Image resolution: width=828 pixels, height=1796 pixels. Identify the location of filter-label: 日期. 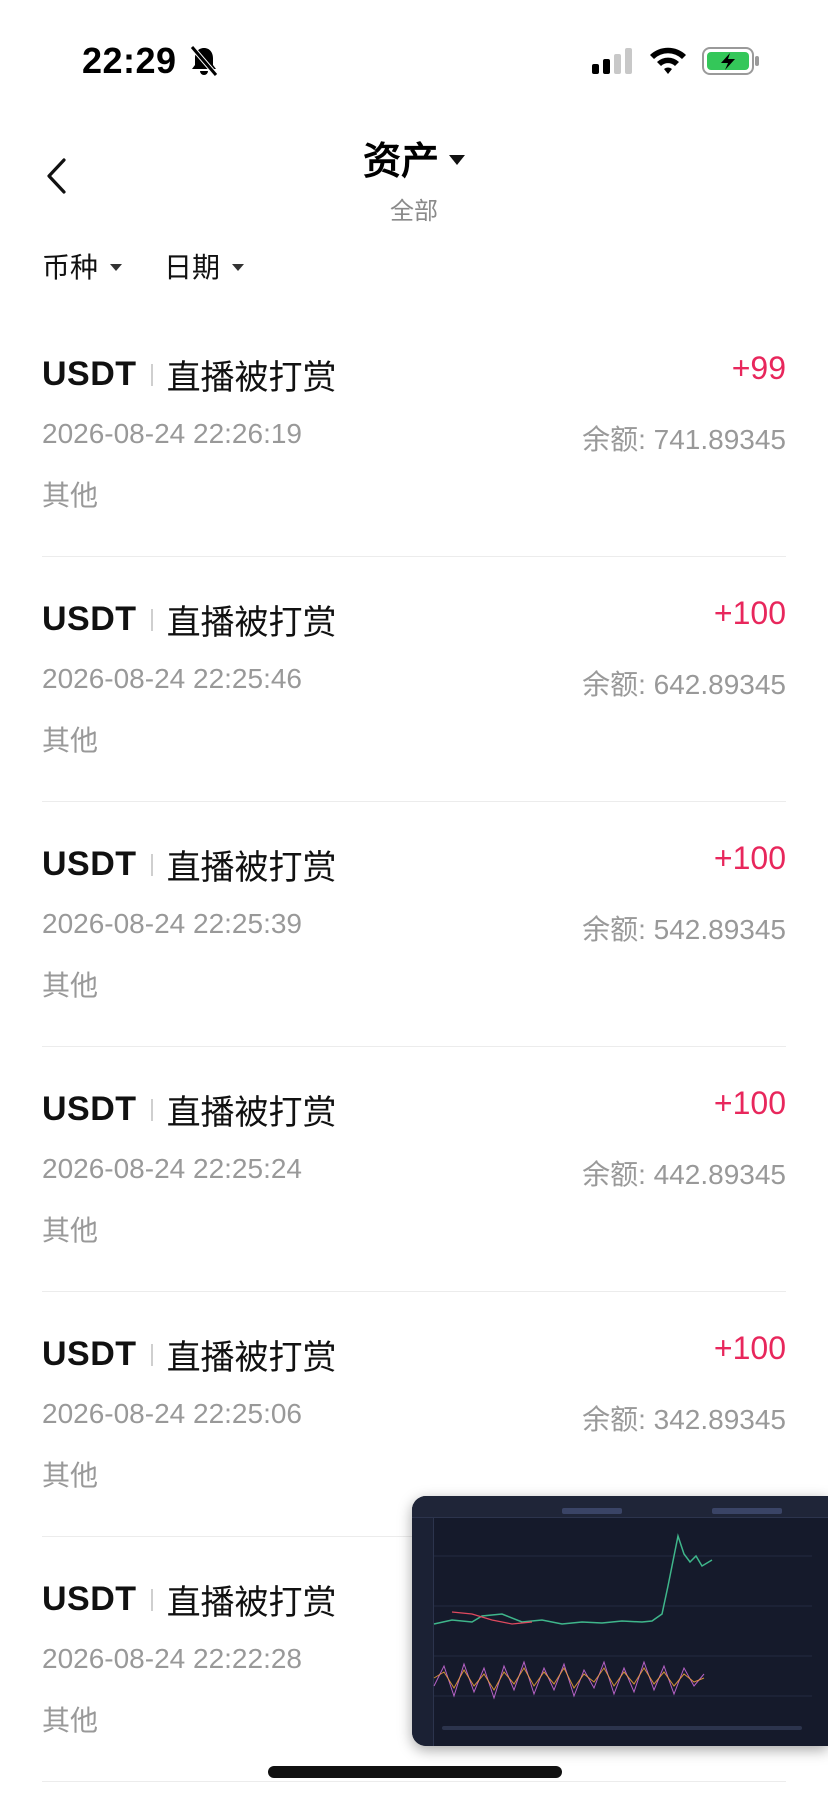
(192, 267).